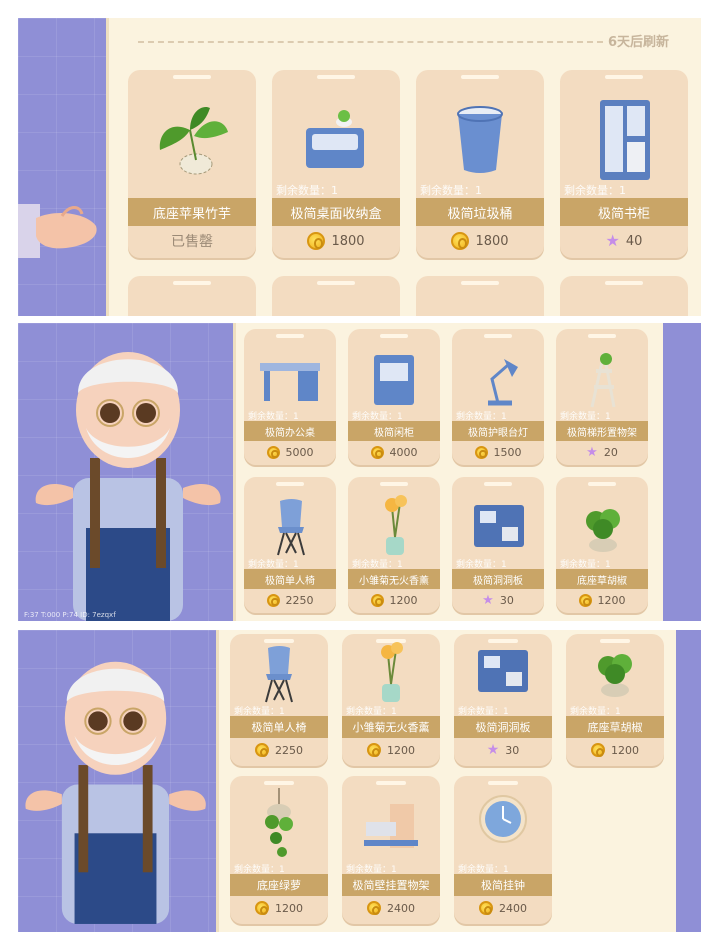 This screenshot has height=949, width=720. Describe the element at coordinates (299, 600) in the screenshot. I see `item-price: 2250` at that location.